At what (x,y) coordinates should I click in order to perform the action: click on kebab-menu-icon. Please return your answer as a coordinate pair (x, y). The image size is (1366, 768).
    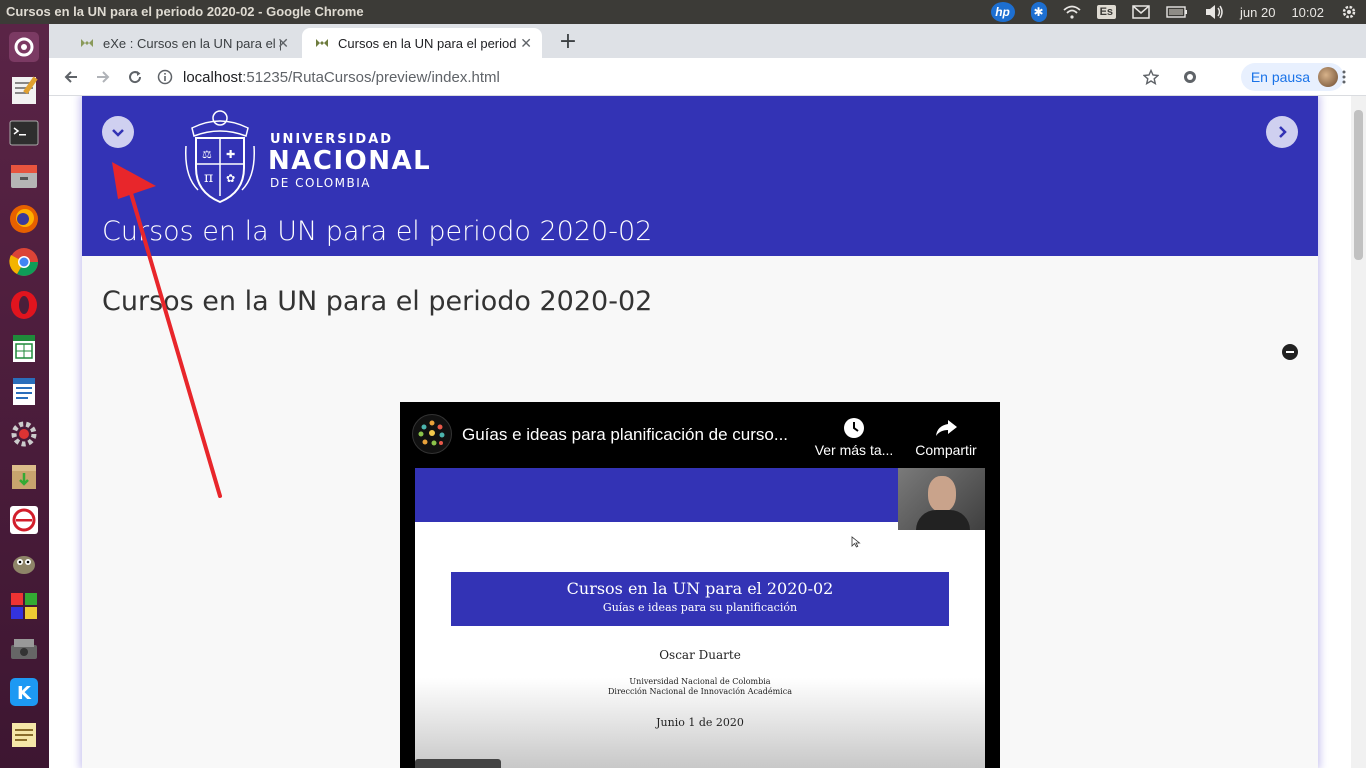
    Looking at the image, I should click on (1344, 77).